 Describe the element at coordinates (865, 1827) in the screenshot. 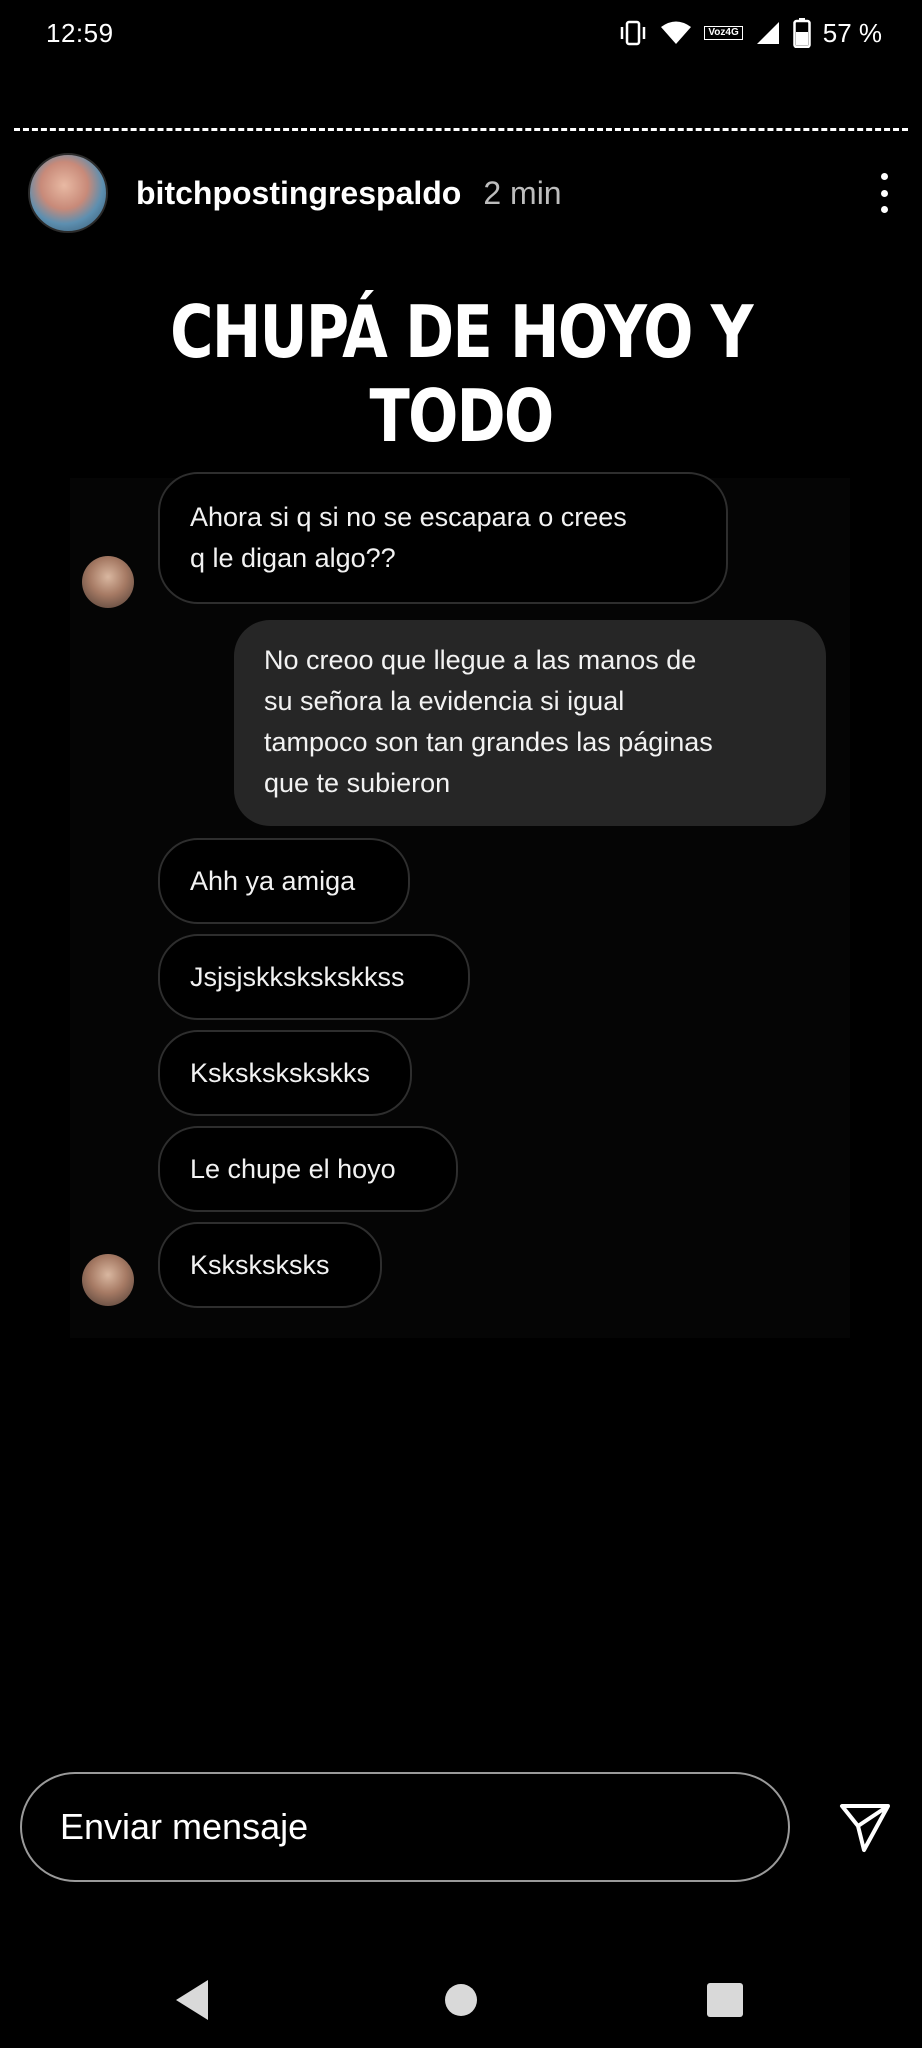

I see `send-icon` at that location.